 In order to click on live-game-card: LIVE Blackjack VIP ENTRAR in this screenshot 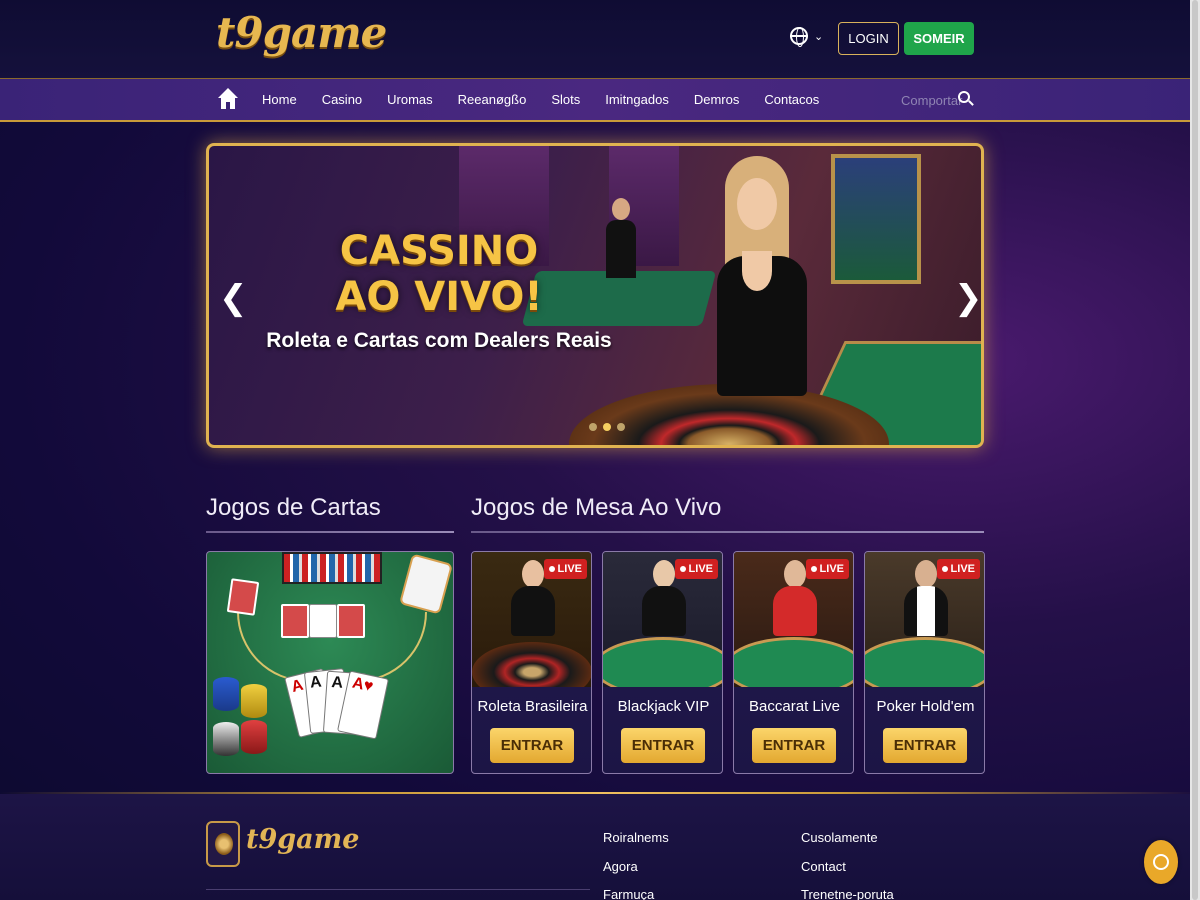, I will do `click(662, 662)`.